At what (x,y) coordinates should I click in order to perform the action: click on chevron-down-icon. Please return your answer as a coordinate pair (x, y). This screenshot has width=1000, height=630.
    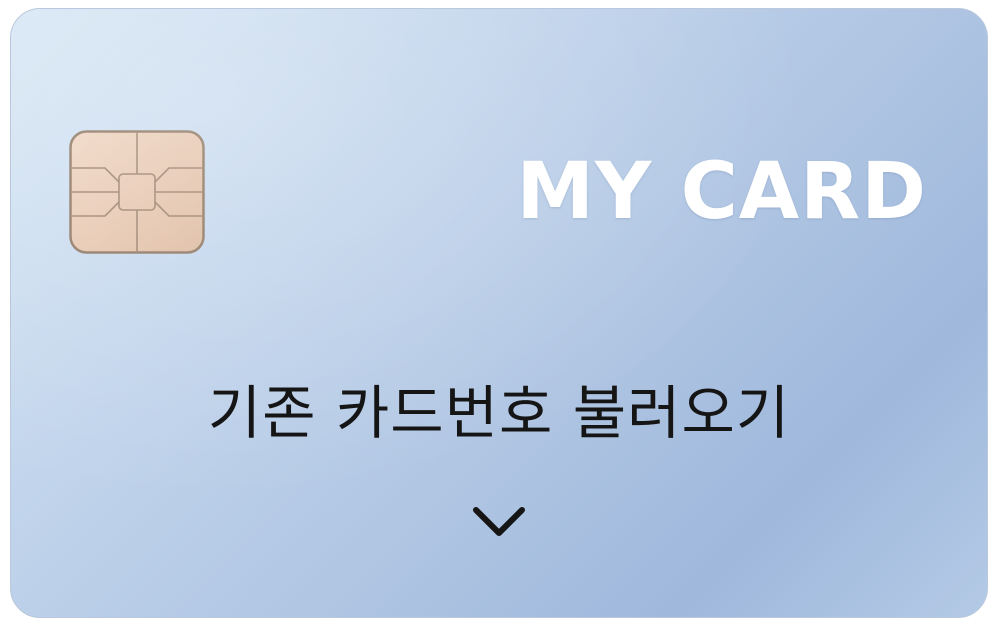
    Looking at the image, I should click on (499, 522).